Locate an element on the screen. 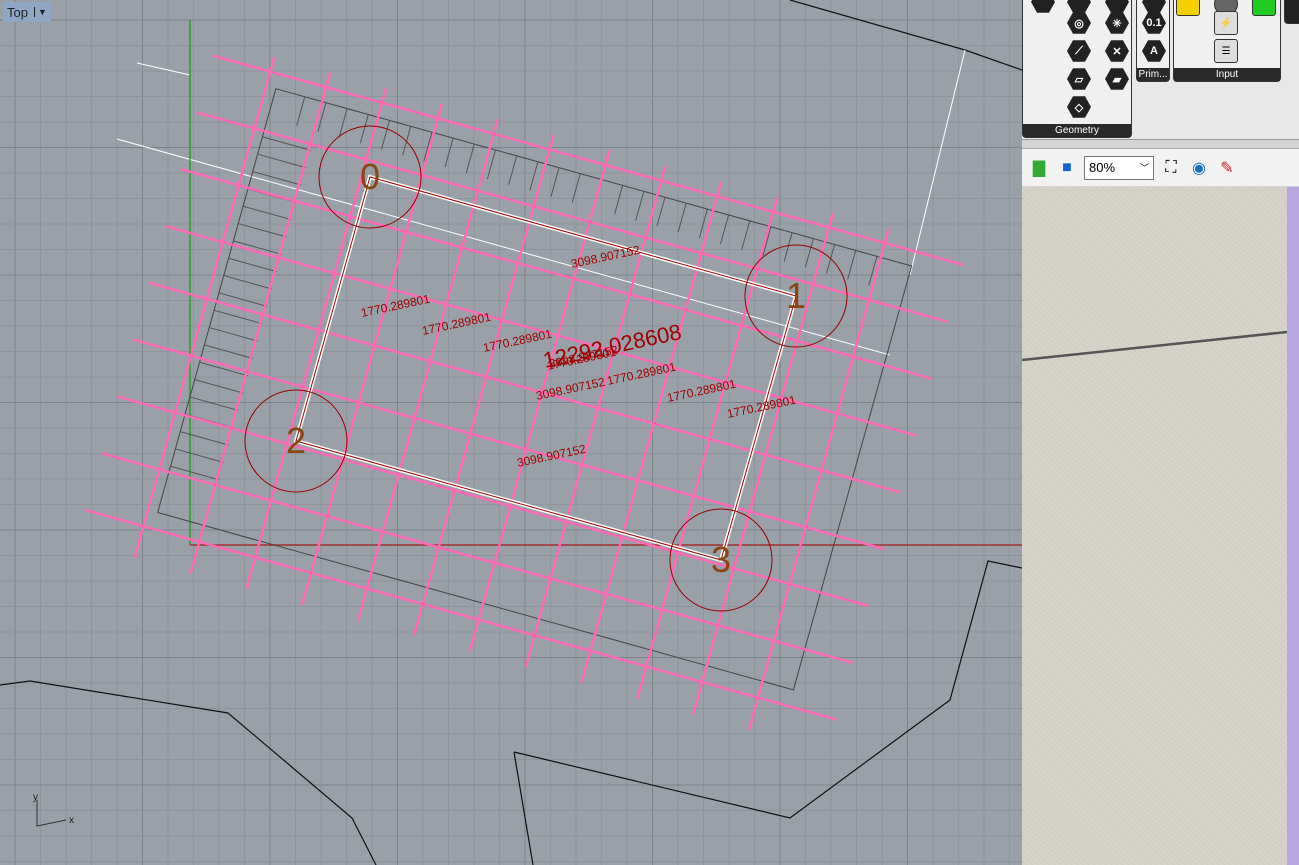  text-icon: A is located at coordinates (1154, 51).